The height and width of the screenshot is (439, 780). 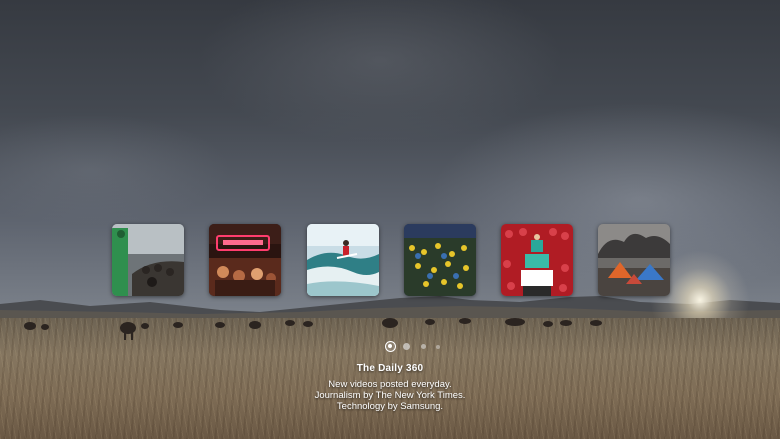 I want to click on description-line: Journalism by The New York Times., so click(x=390, y=395).